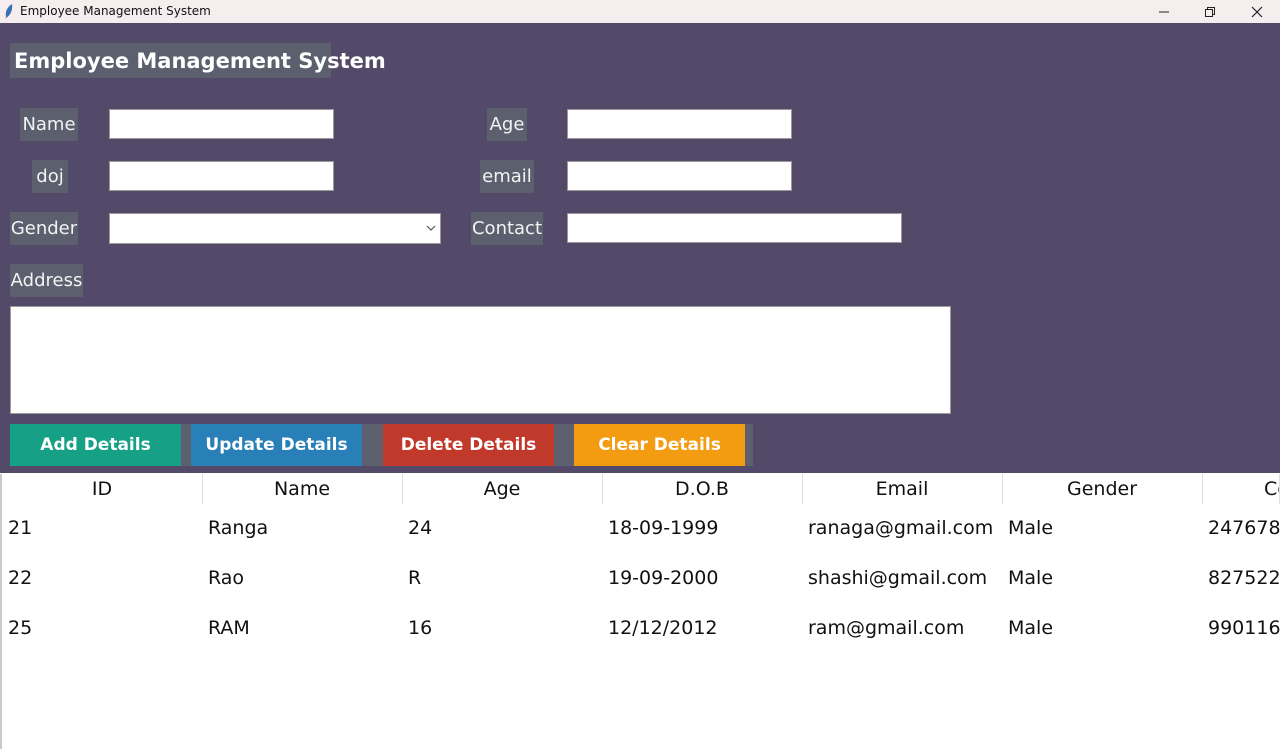 This screenshot has height=749, width=1280. What do you see at coordinates (902, 489) in the screenshot?
I see `column-header-email: Email` at bounding box center [902, 489].